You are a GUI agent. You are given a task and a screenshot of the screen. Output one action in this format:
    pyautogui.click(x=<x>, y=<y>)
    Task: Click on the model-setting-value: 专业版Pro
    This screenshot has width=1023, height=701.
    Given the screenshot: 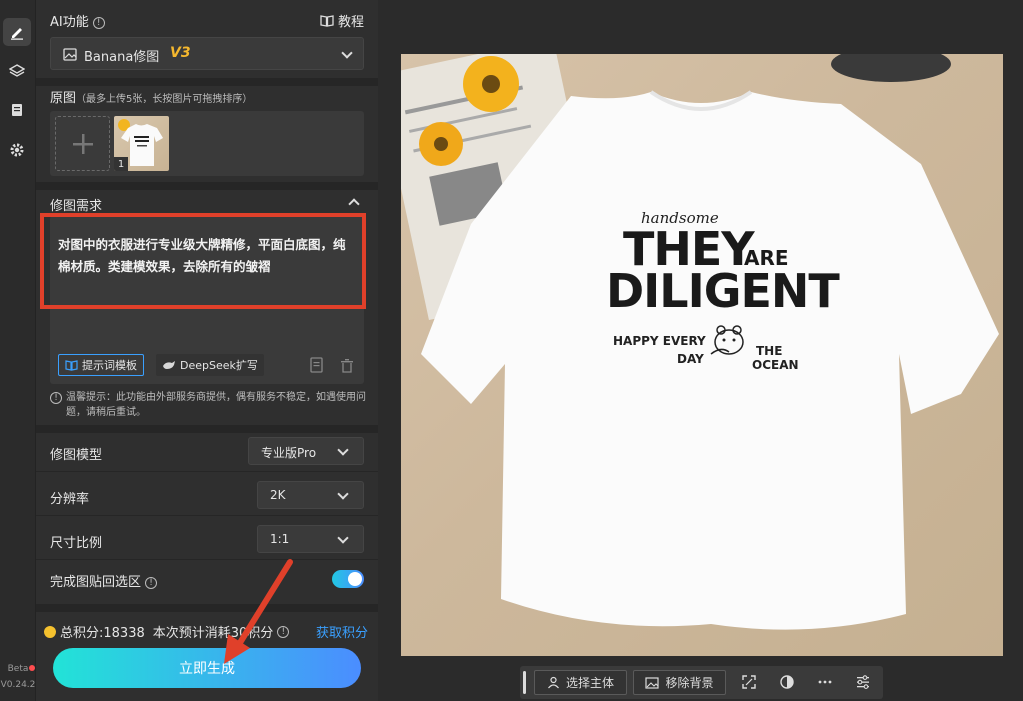 What is the action you would take?
    pyautogui.click(x=289, y=453)
    